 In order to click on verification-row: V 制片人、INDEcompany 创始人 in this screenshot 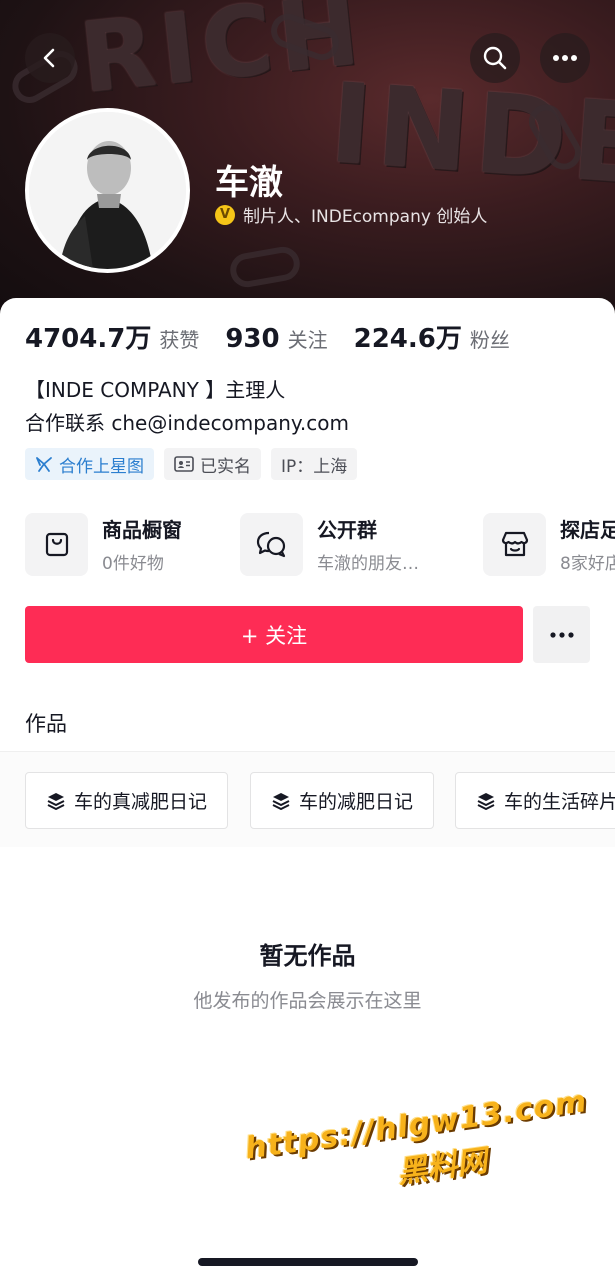, I will do `click(351, 214)`.